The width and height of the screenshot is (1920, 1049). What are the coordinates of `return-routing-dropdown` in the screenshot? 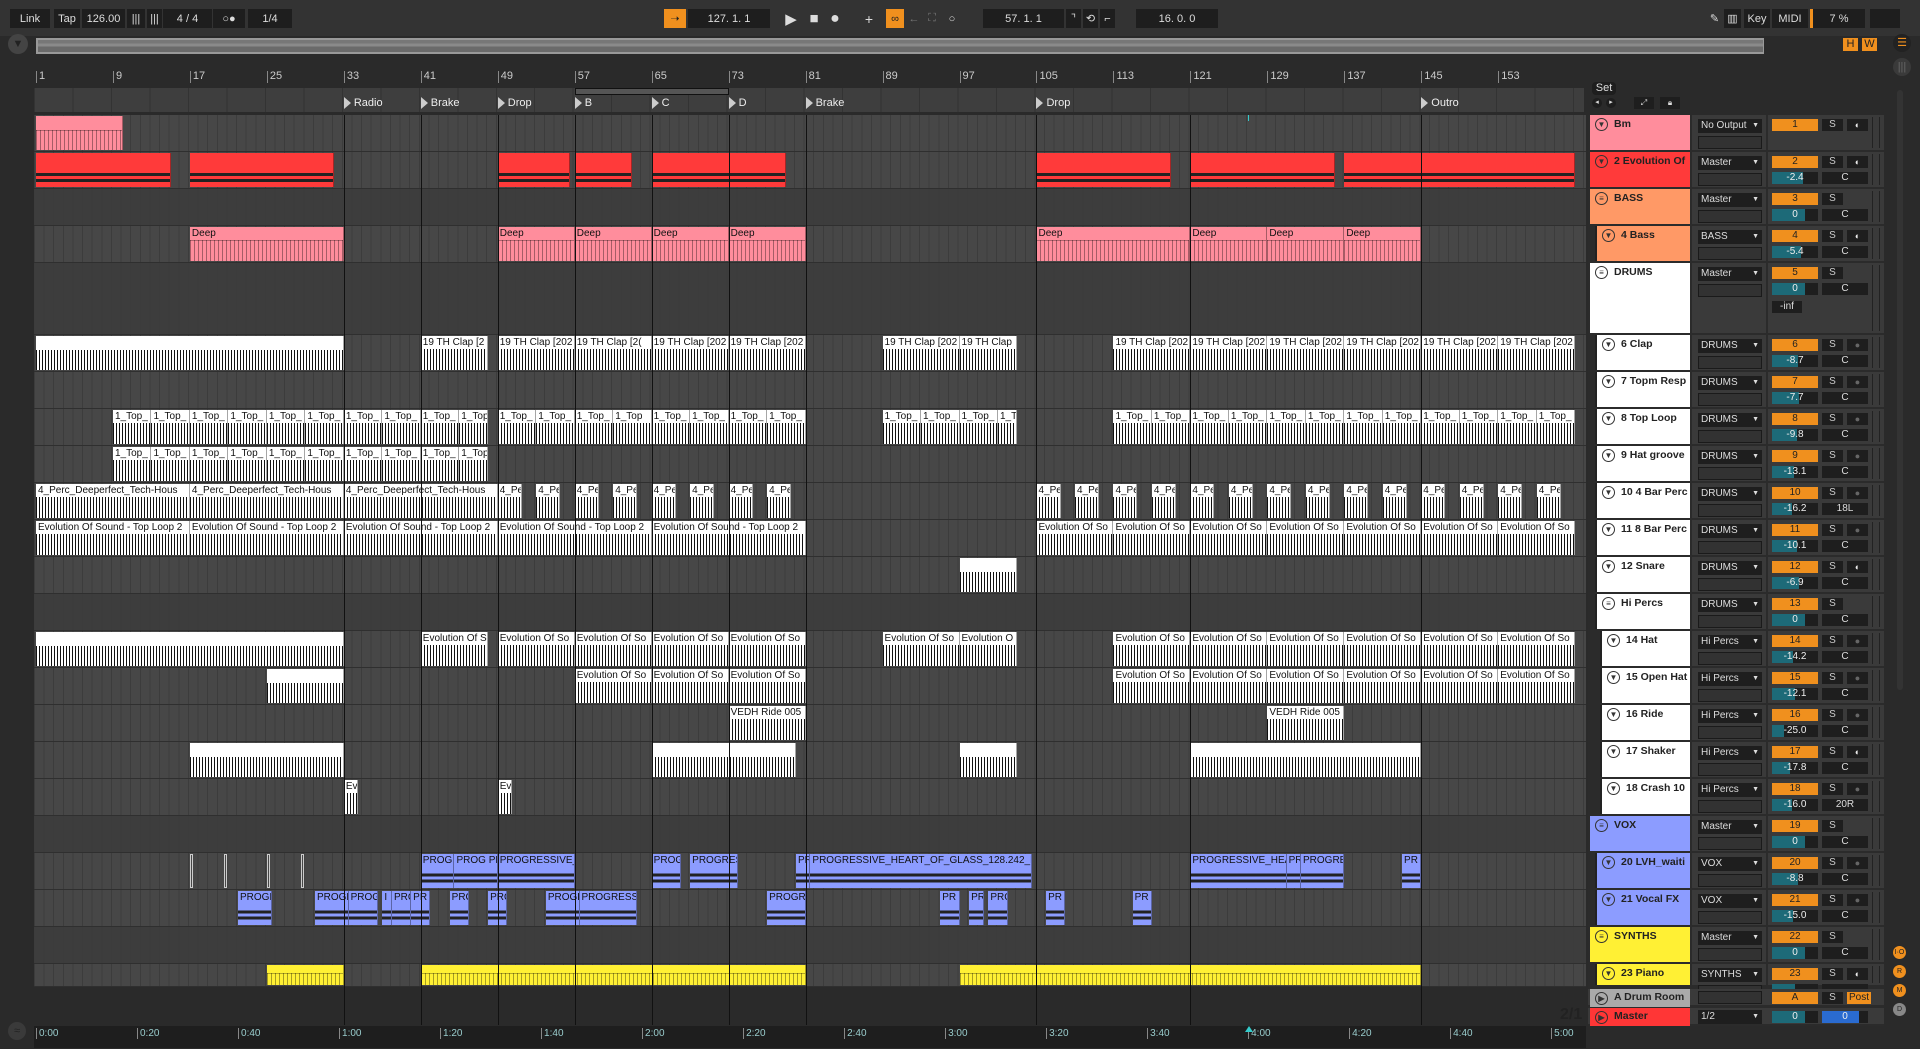 It's located at (1730, 997).